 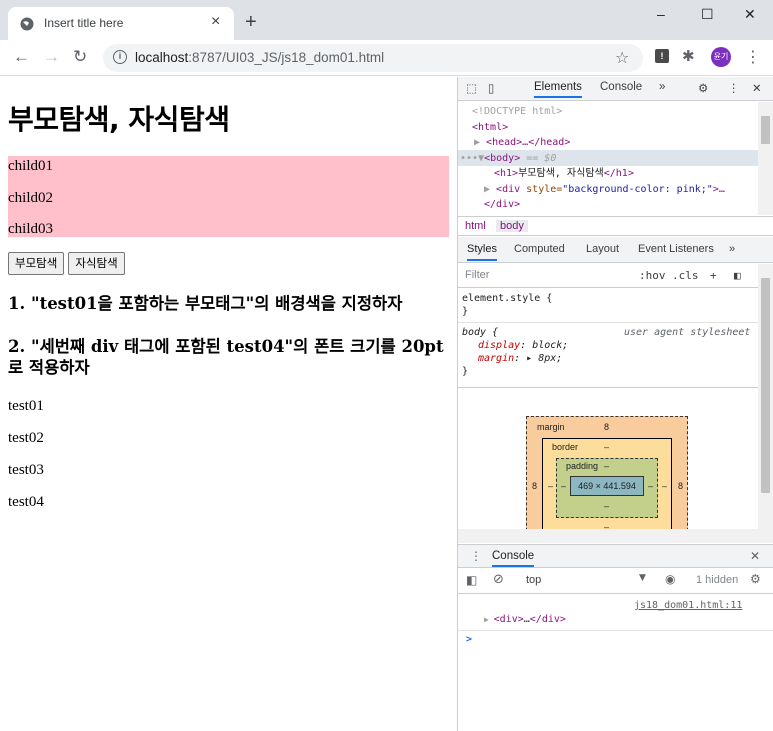 What do you see at coordinates (651, 486) in the screenshot?
I see `padding-right-value: –` at bounding box center [651, 486].